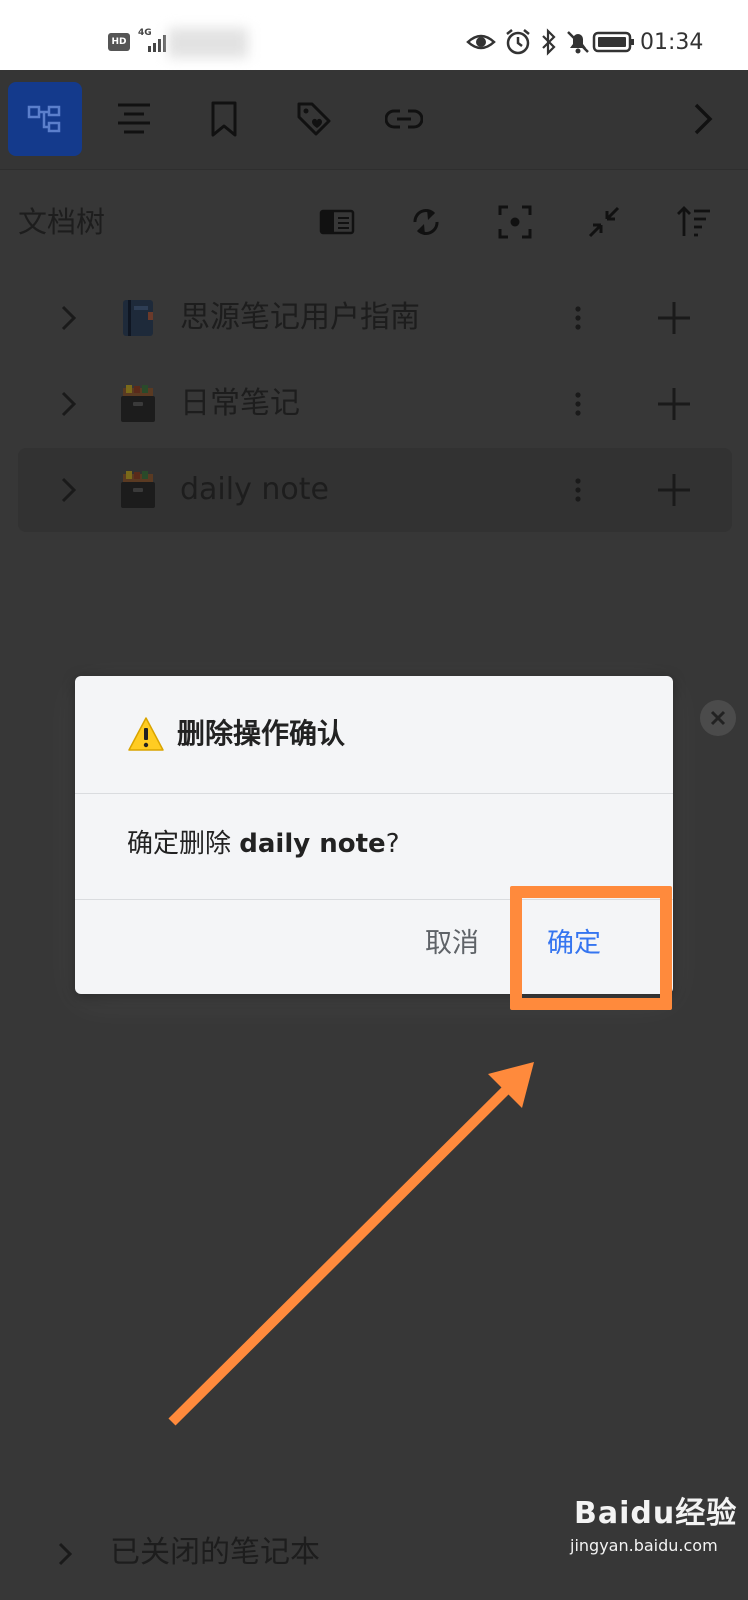 Image resolution: width=748 pixels, height=1600 pixels. I want to click on doc-tree-title: 文档树, so click(62, 222).